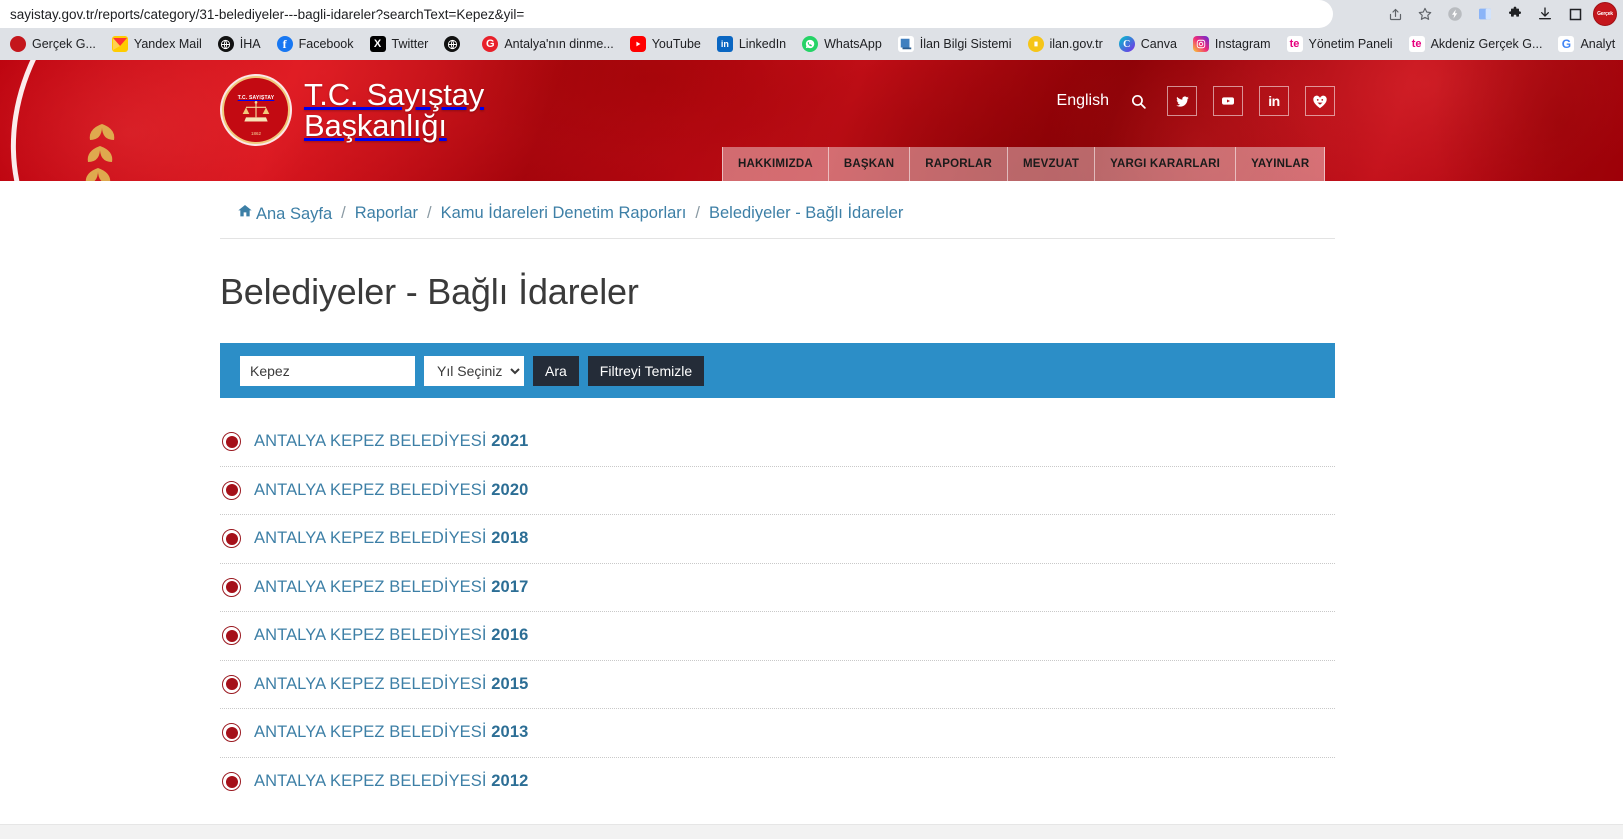  I want to click on list-item: ANTALYA KEPEZ BELEDİYESİ 2013, so click(777, 733).